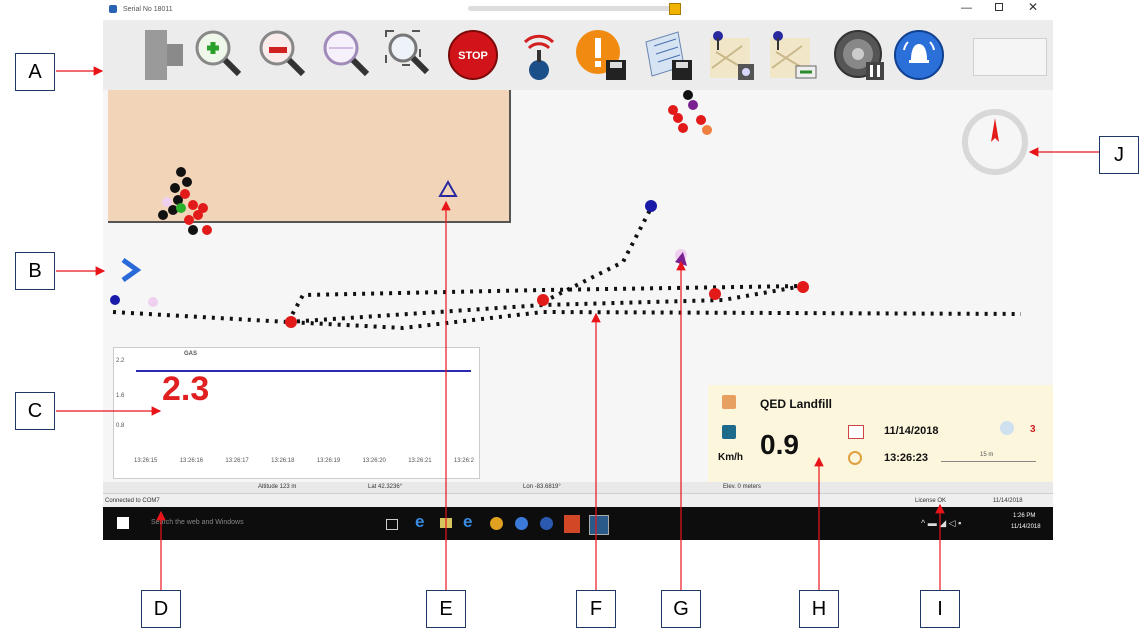 This screenshot has height=635, width=1146. I want to click on app-icon, so click(113, 9).